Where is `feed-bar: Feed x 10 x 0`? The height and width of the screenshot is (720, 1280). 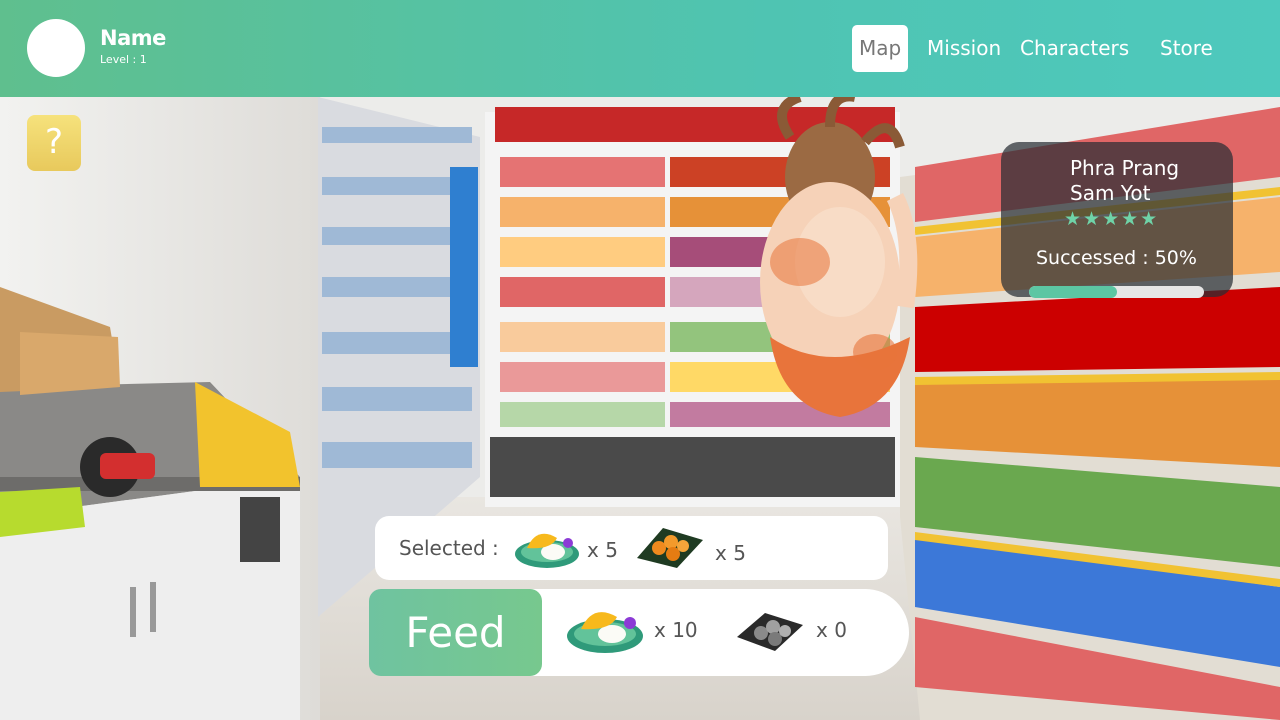 feed-bar: Feed x 10 x 0 is located at coordinates (639, 632).